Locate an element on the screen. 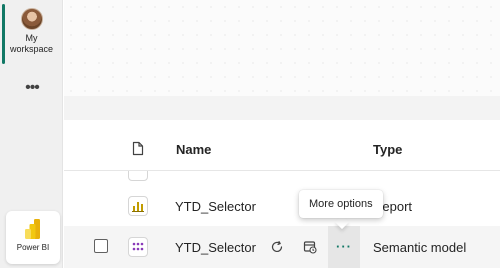  report-icon is located at coordinates (138, 206).